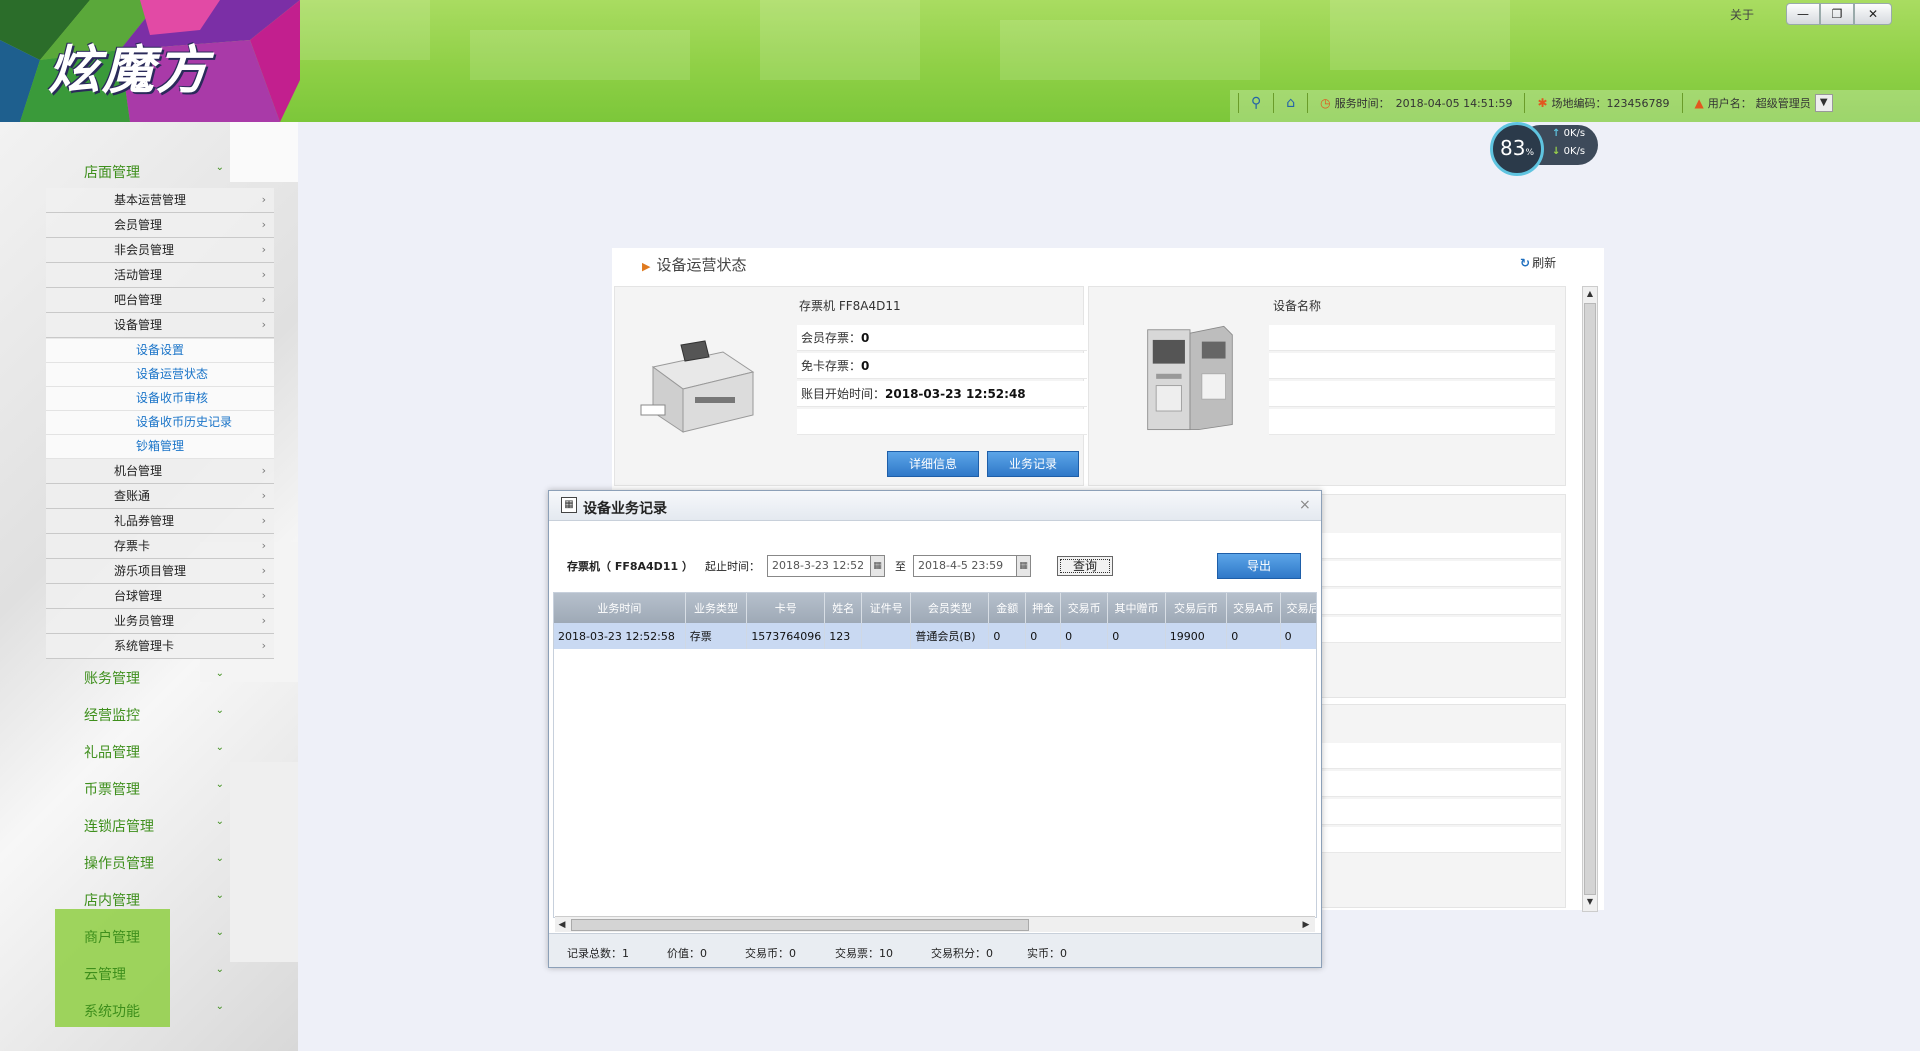 The height and width of the screenshot is (1051, 1920). I want to click on export-button: 导出, so click(1259, 566).